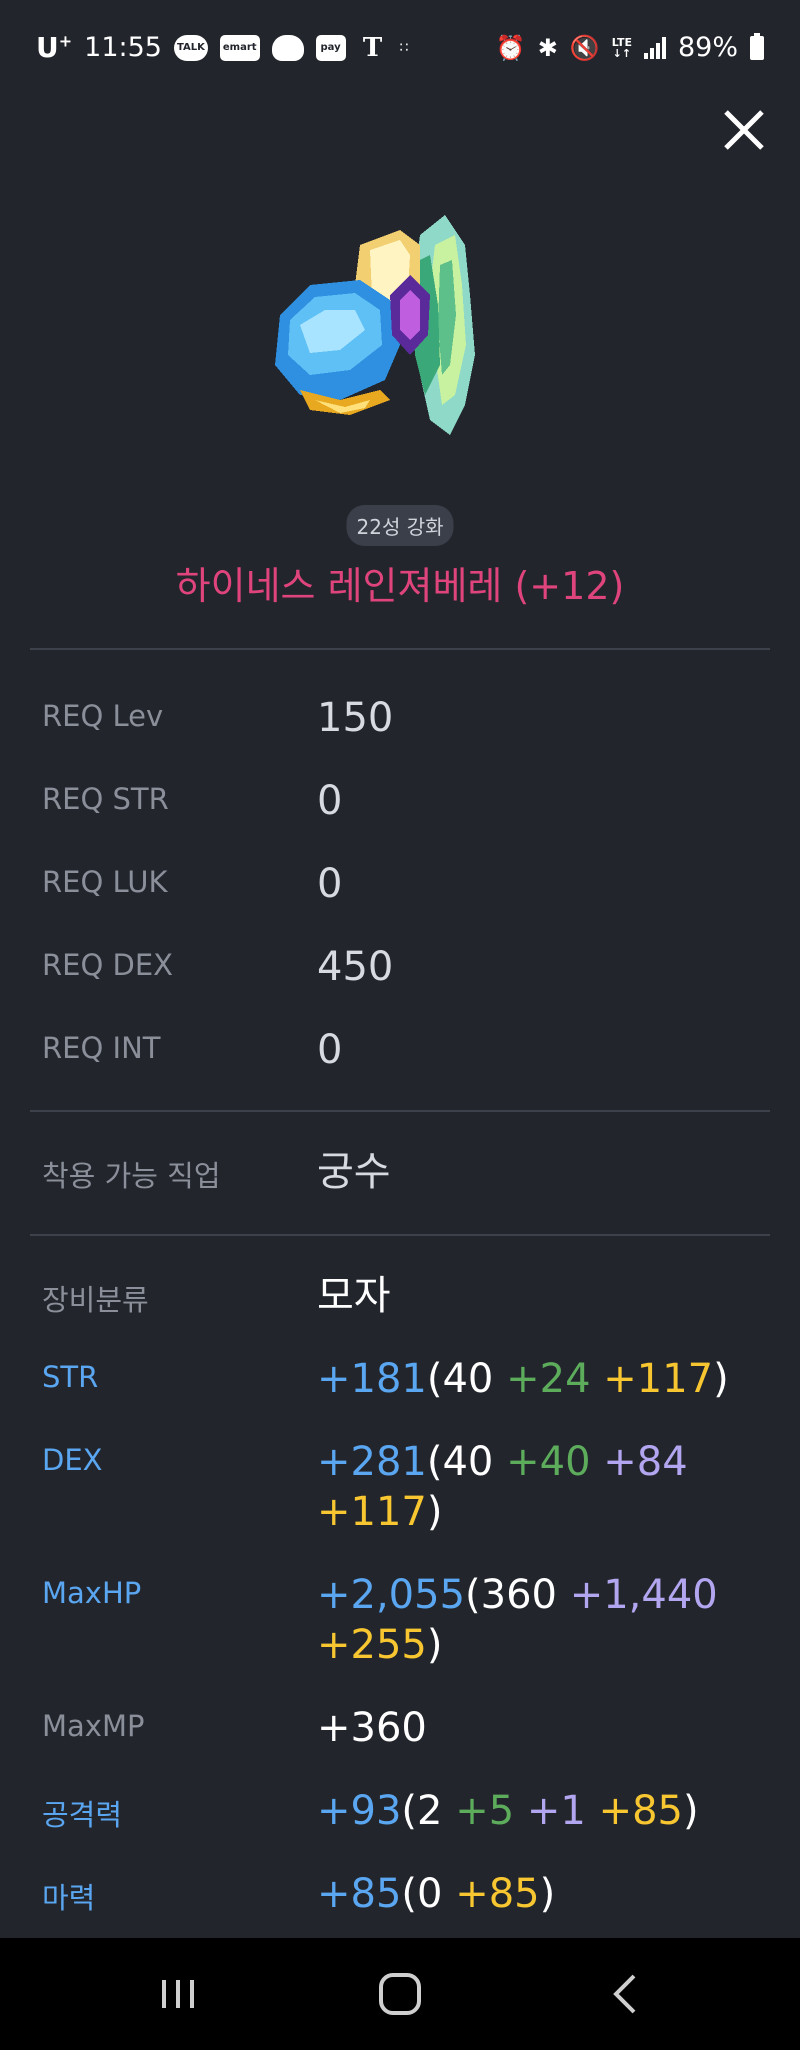 The height and width of the screenshot is (2050, 800). What do you see at coordinates (95, 1300) in the screenshot?
I see `category-label: 장비분류` at bounding box center [95, 1300].